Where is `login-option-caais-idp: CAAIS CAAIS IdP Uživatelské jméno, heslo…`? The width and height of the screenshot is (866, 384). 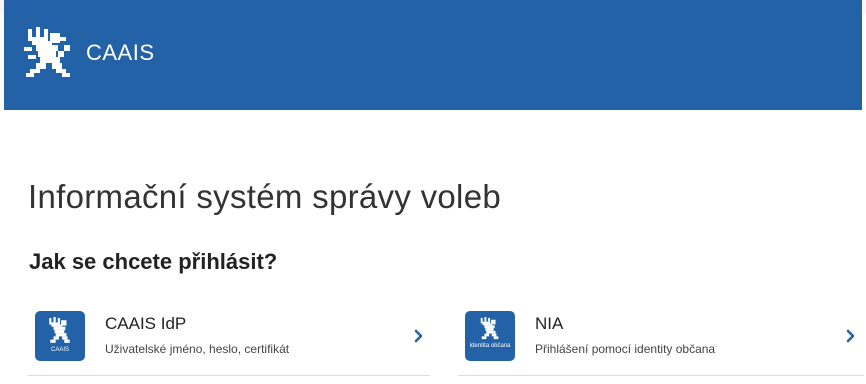 login-option-caais-idp: CAAIS CAAIS IdP Uživatelské jméno, heslo… is located at coordinates (229, 338).